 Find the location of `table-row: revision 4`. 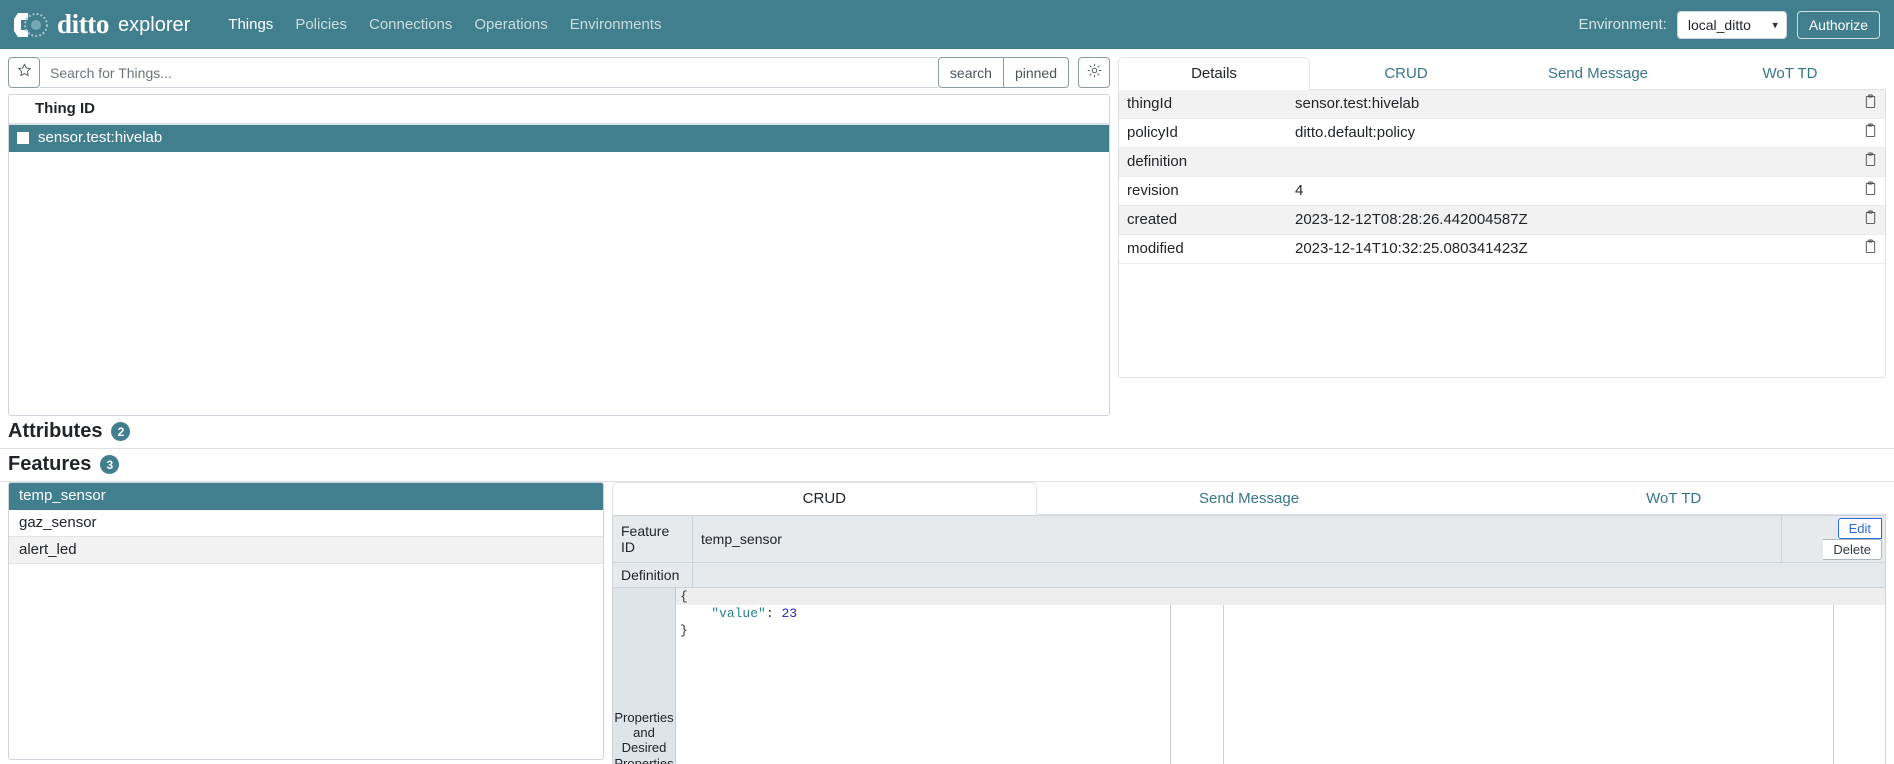

table-row: revision 4 is located at coordinates (1502, 191).